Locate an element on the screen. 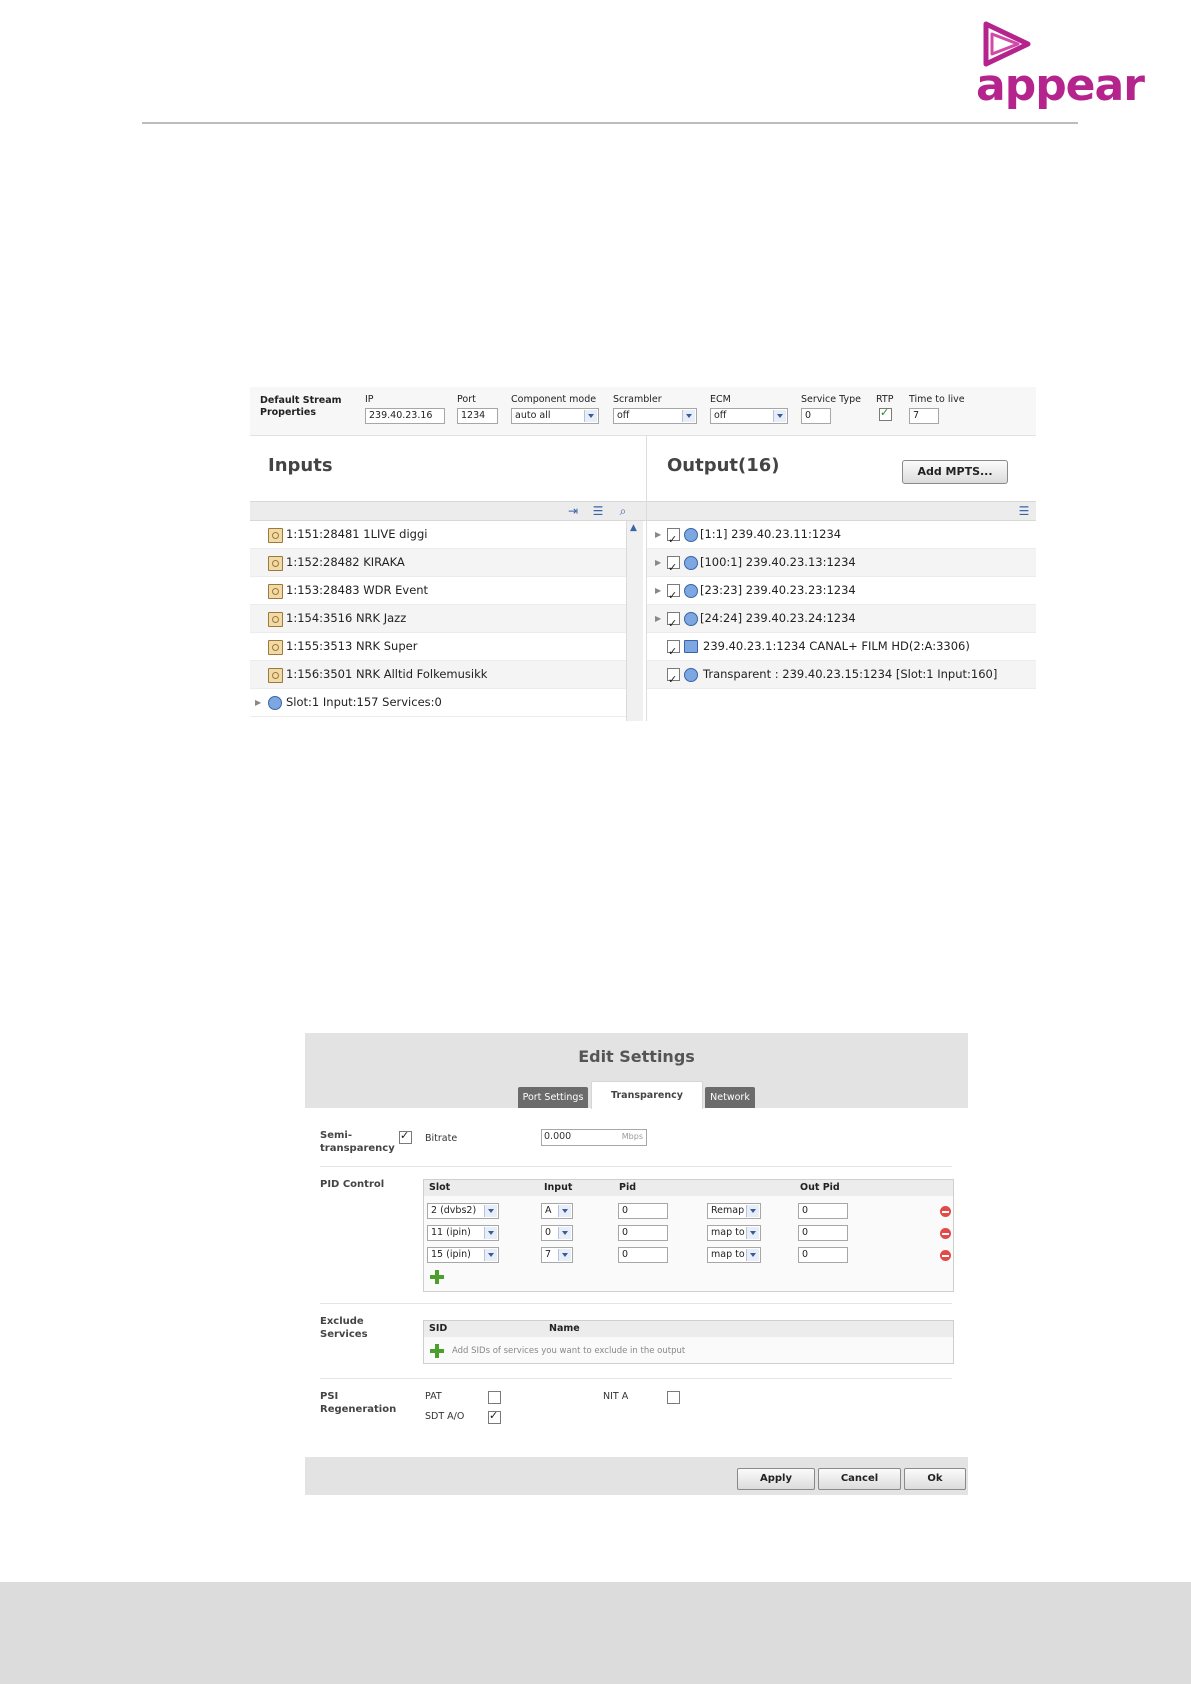 The width and height of the screenshot is (1191, 1684). slot-select: 15 (ipin) is located at coordinates (463, 1255).